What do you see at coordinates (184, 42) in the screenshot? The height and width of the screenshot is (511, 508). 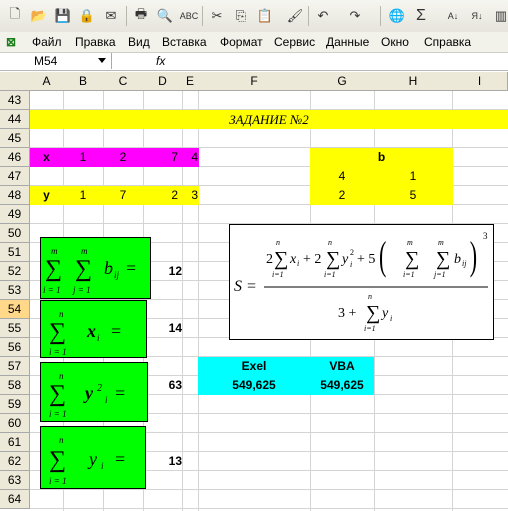 I see `menu-insert: Вставка` at bounding box center [184, 42].